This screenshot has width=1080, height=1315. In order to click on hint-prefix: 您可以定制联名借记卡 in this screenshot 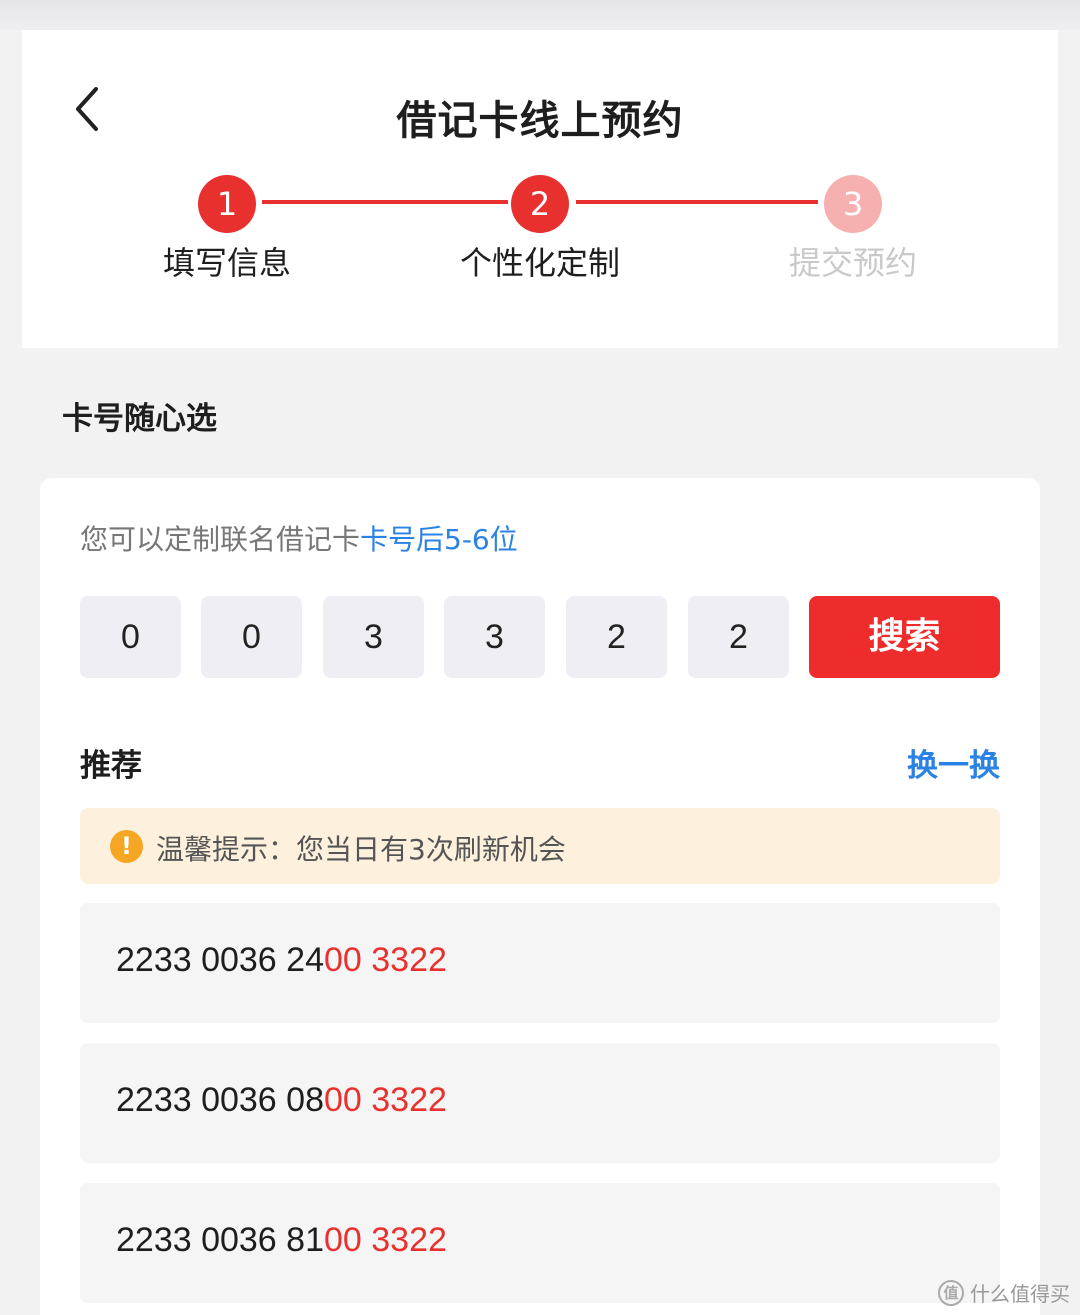, I will do `click(220, 539)`.